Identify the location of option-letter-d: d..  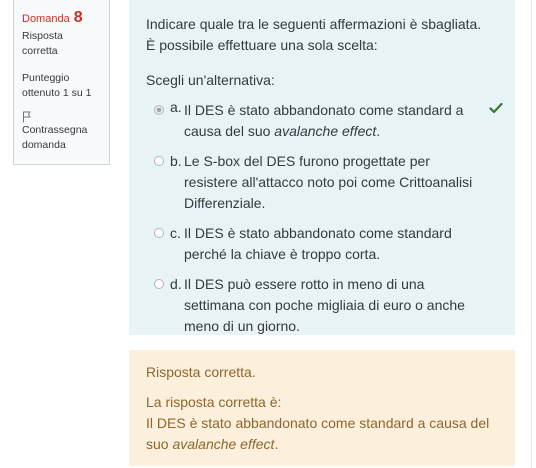
(176, 284).